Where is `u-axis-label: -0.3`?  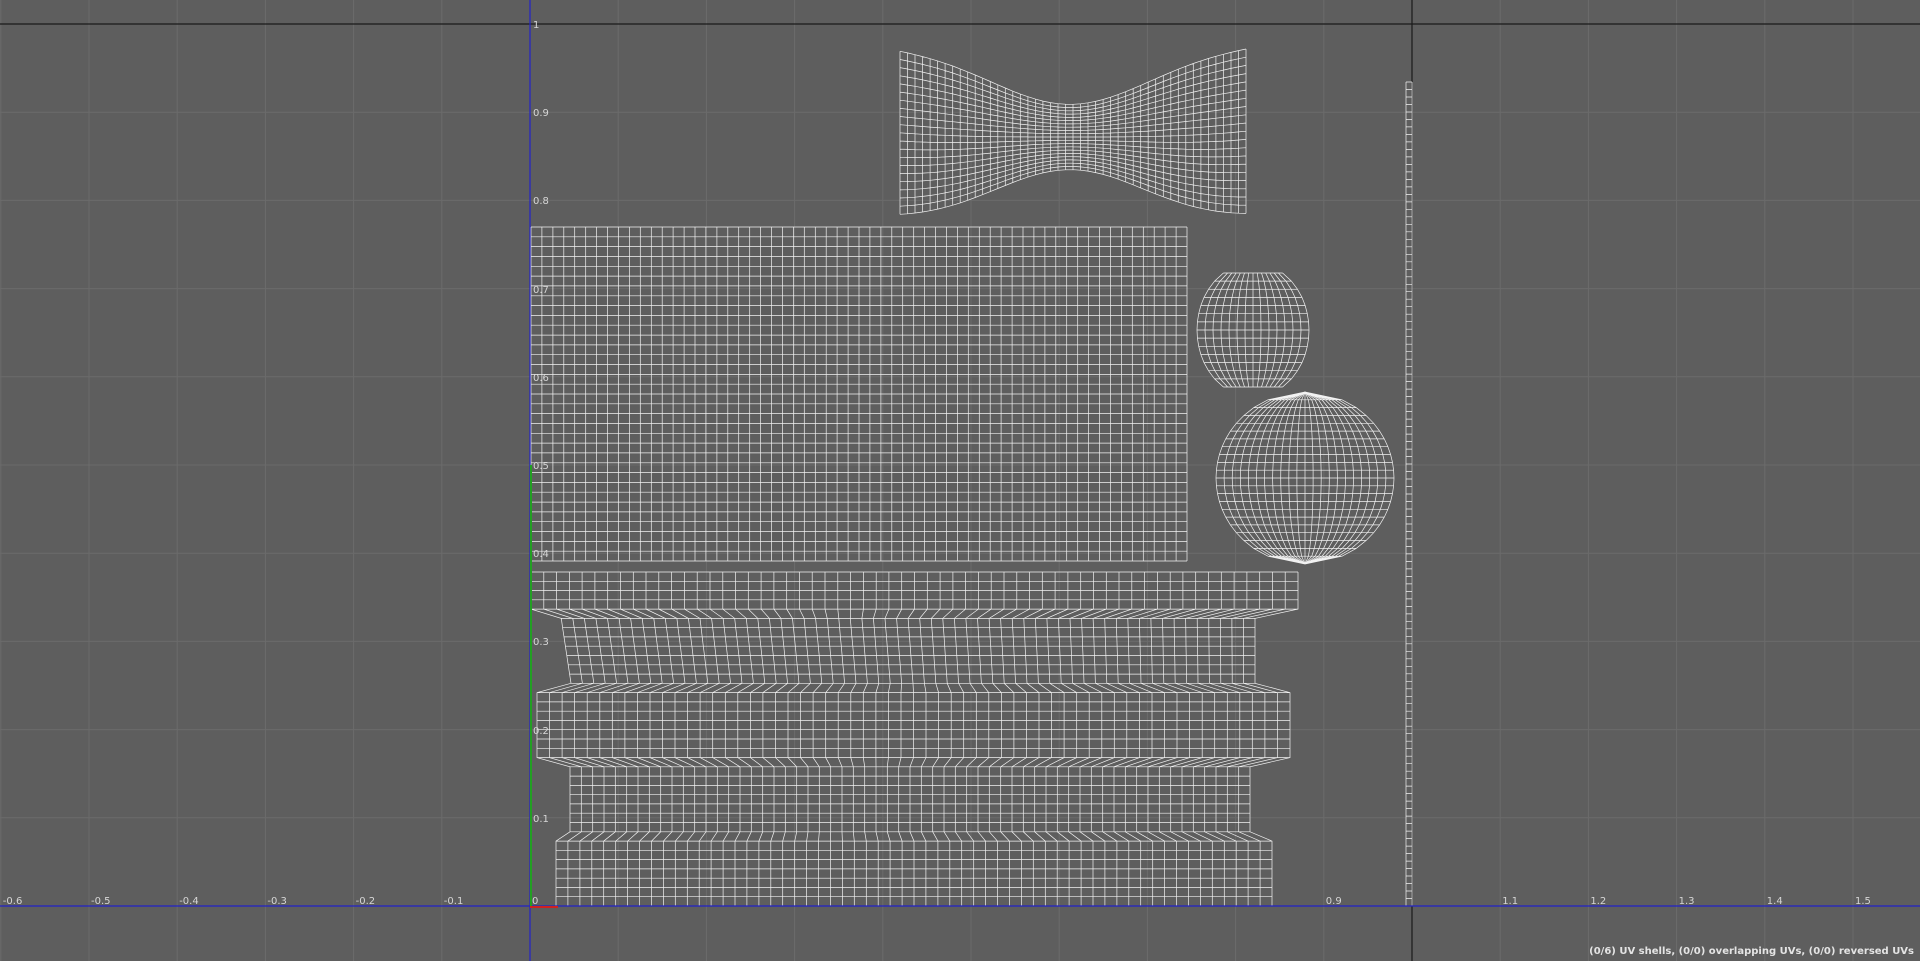 u-axis-label: -0.3 is located at coordinates (277, 901).